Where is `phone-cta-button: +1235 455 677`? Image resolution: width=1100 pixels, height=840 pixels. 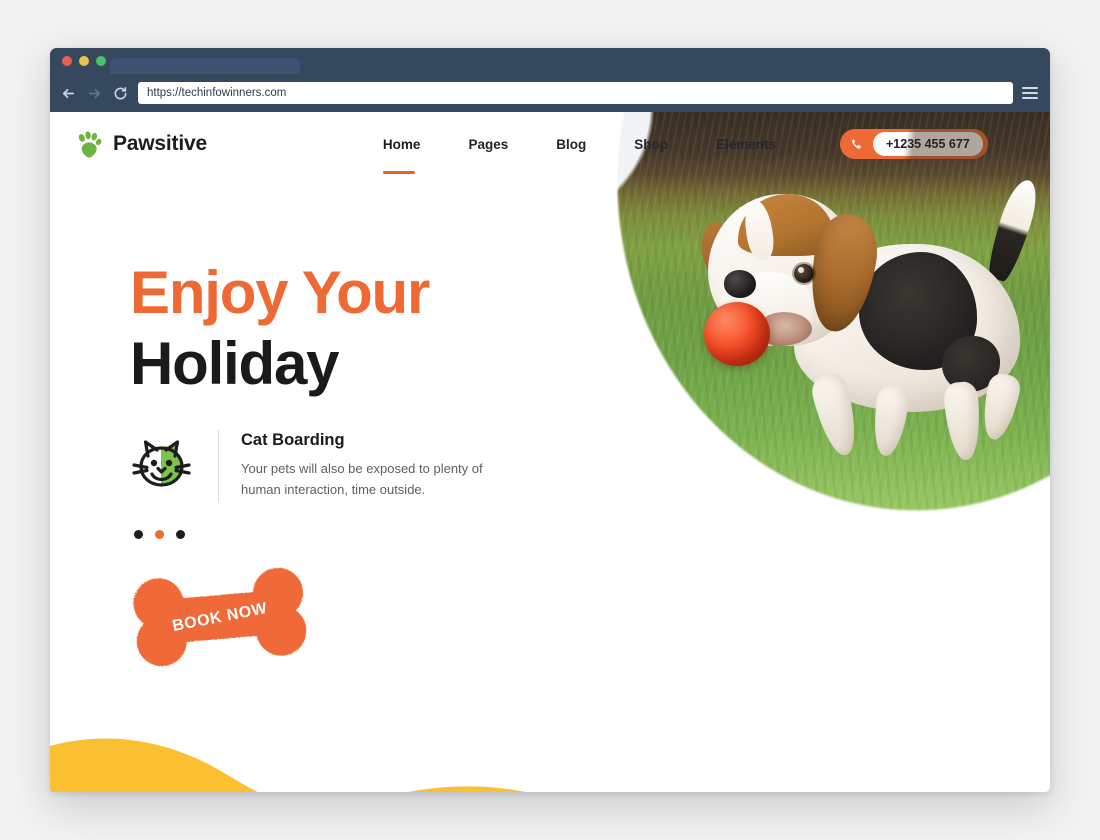 phone-cta-button: +1235 455 677 is located at coordinates (914, 144).